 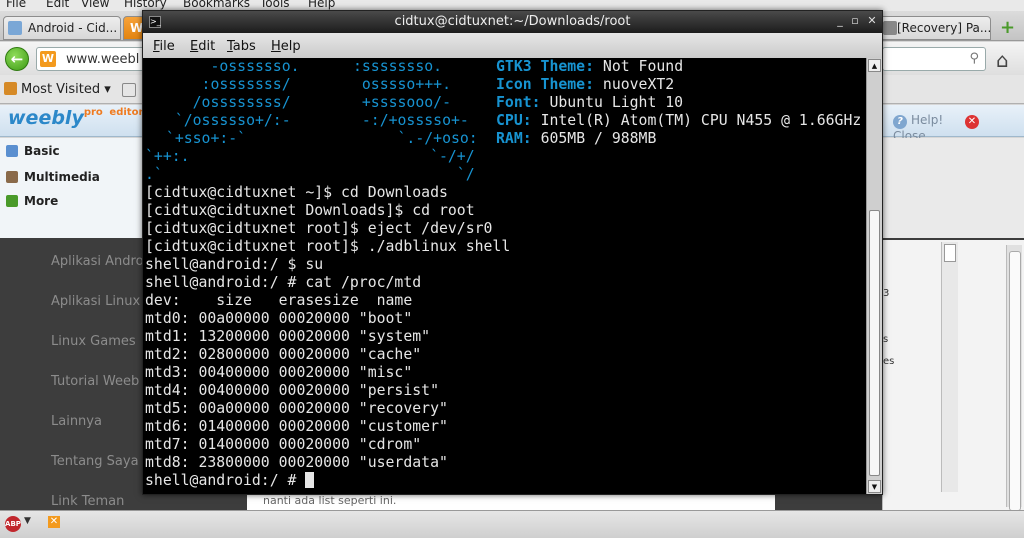 What do you see at coordinates (76, 118) in the screenshot?
I see `weebly-logo: weeblypro editor` at bounding box center [76, 118].